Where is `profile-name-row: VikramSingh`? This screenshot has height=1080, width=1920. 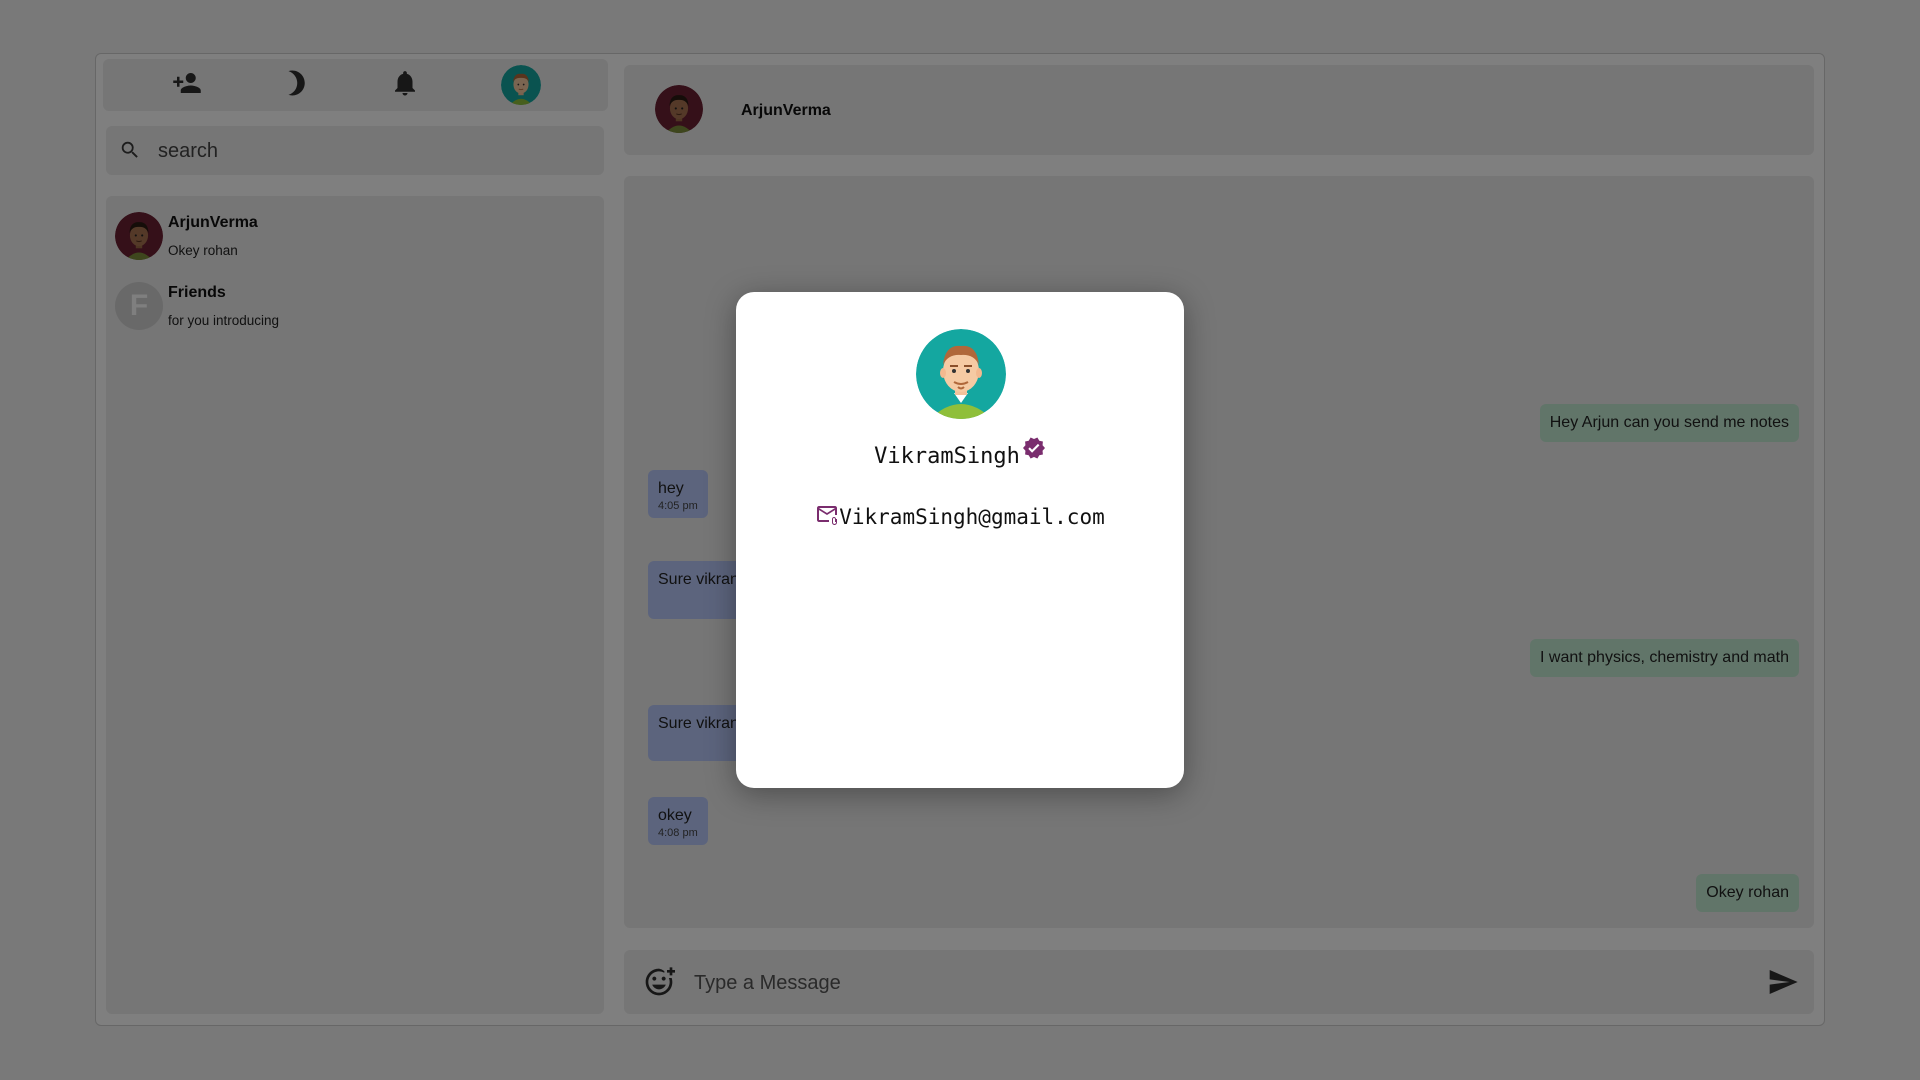 profile-name-row: VikramSingh is located at coordinates (960, 453).